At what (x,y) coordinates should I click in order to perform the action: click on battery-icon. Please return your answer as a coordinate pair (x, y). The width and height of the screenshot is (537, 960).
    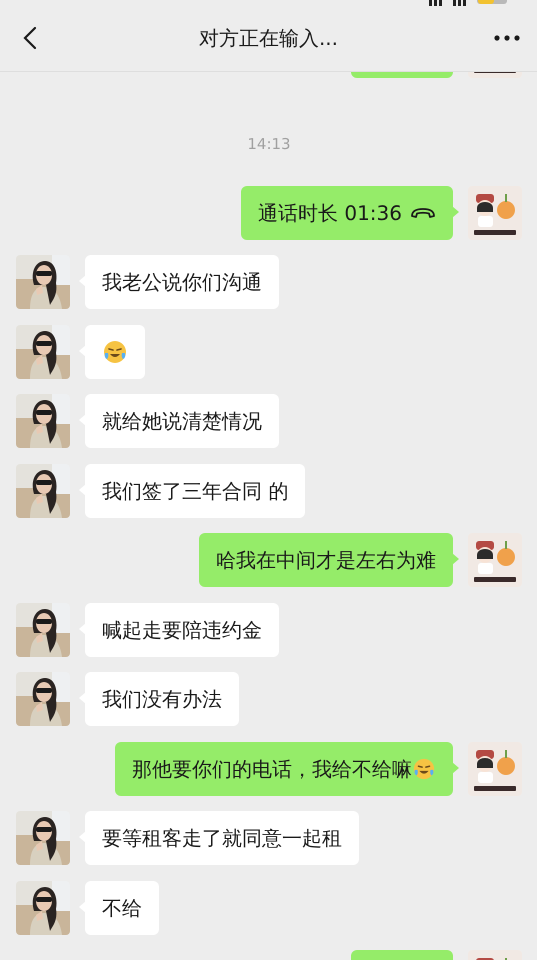
    Looking at the image, I should click on (492, 3).